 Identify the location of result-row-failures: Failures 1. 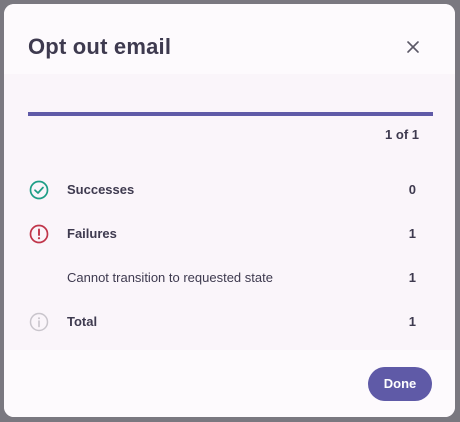
(229, 233).